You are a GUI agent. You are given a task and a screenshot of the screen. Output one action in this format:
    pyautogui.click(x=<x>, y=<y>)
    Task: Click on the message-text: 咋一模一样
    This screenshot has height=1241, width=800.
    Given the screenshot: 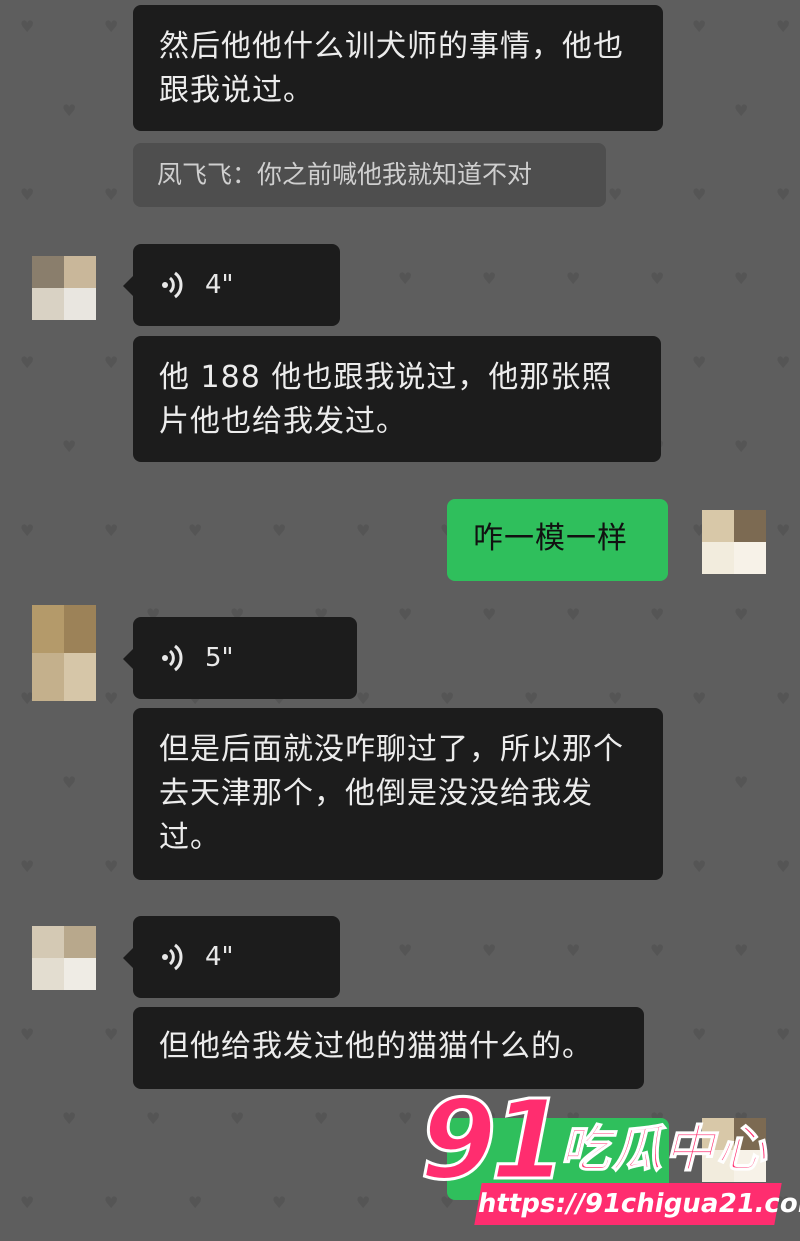 What is the action you would take?
    pyautogui.click(x=550, y=538)
    